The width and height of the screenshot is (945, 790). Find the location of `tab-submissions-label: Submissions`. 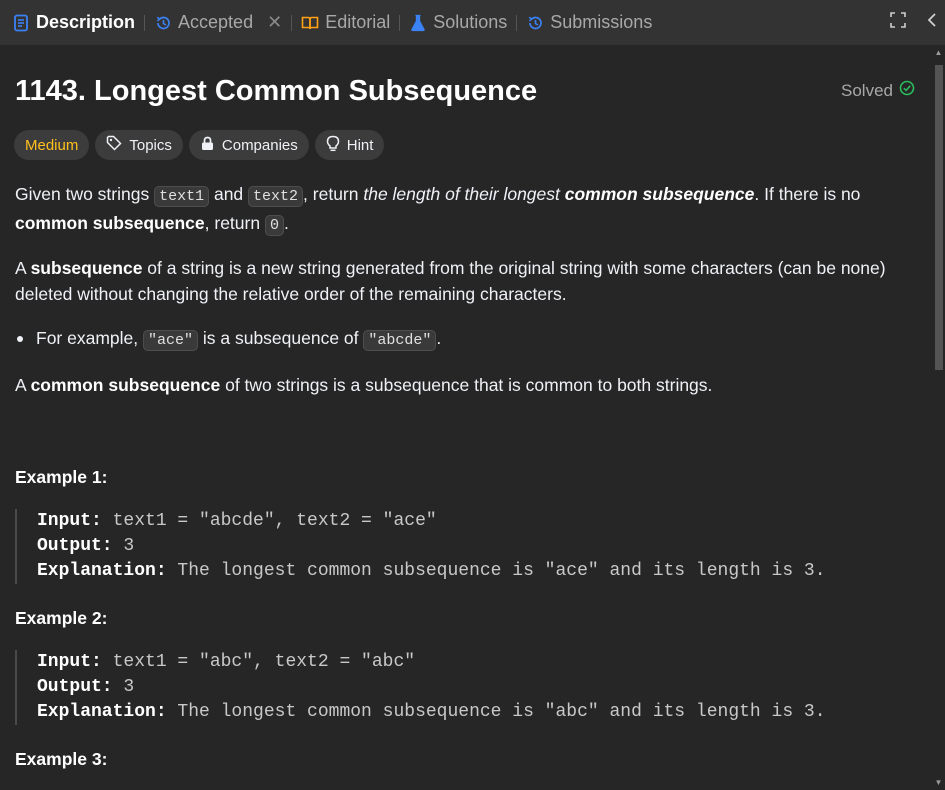

tab-submissions-label: Submissions is located at coordinates (601, 22).